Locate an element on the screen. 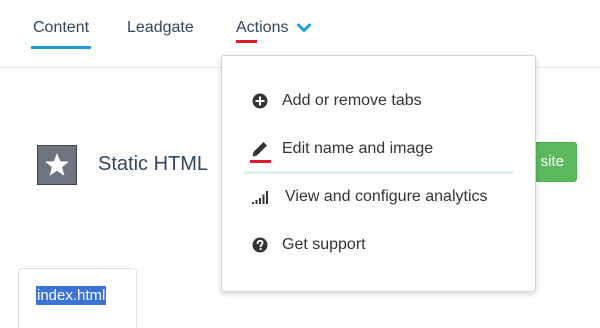 The width and height of the screenshot is (600, 328). app-image is located at coordinates (57, 165).